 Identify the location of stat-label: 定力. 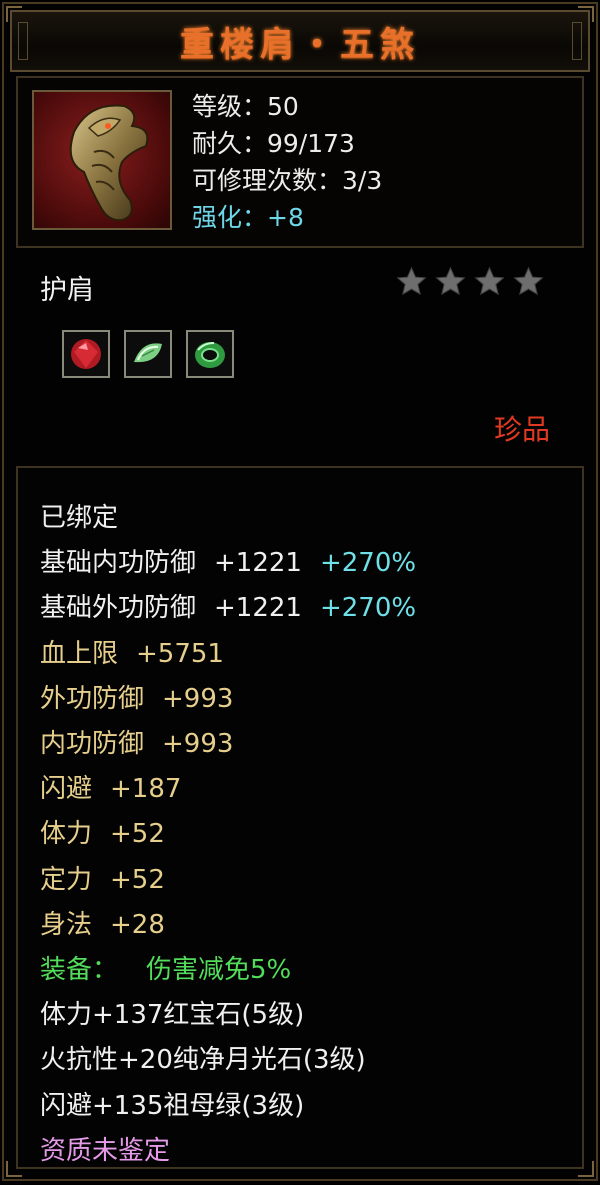
(66, 879).